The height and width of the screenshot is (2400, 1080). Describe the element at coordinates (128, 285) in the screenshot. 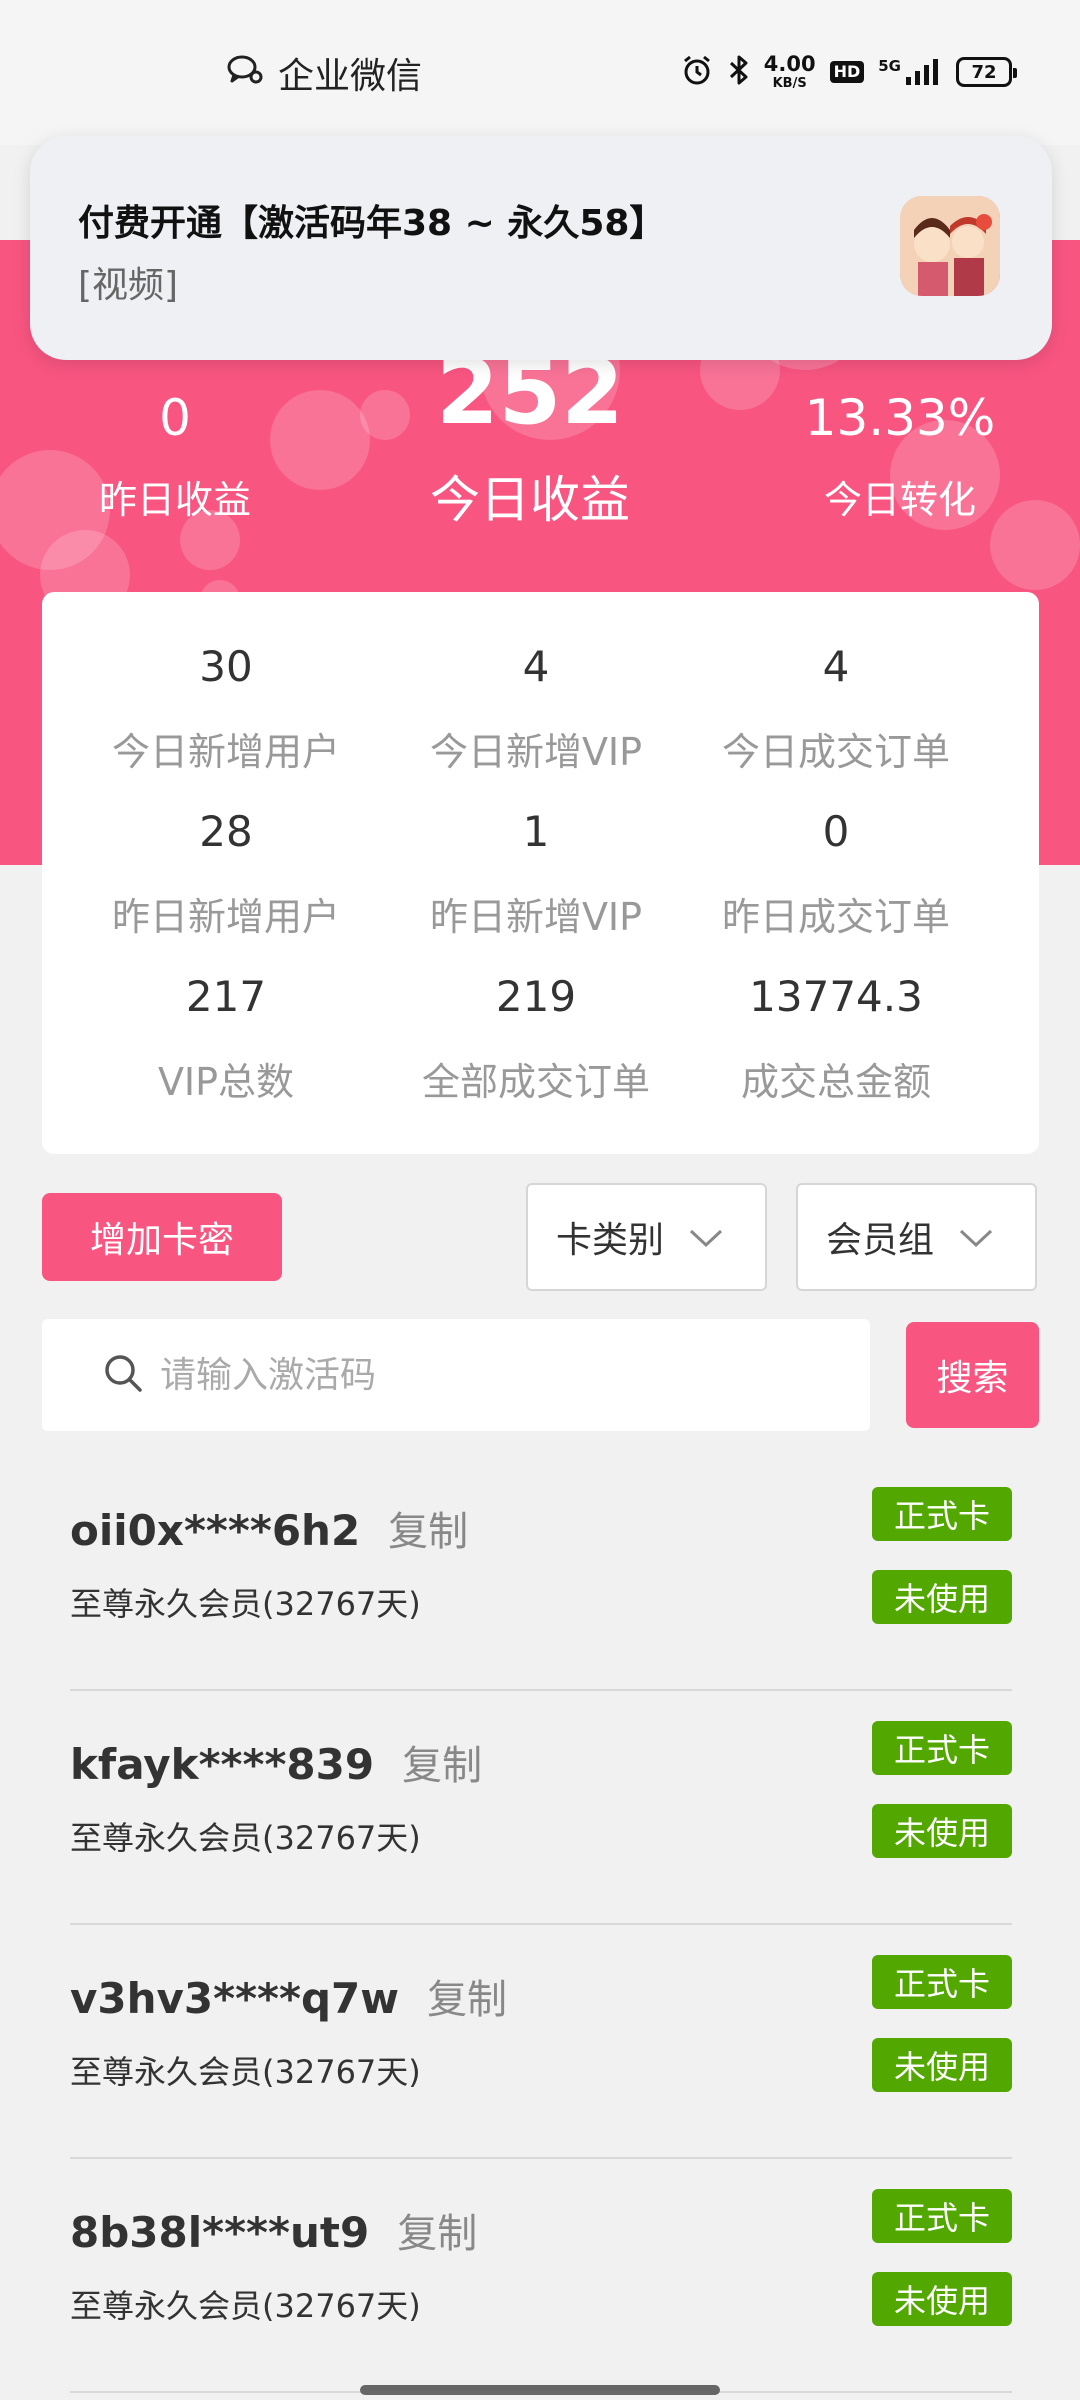

I see `notification-subtitle: [视频]` at that location.